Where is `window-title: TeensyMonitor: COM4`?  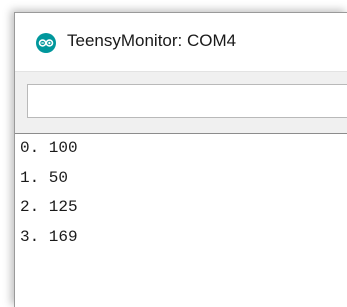 window-title: TeensyMonitor: COM4 is located at coordinates (152, 40).